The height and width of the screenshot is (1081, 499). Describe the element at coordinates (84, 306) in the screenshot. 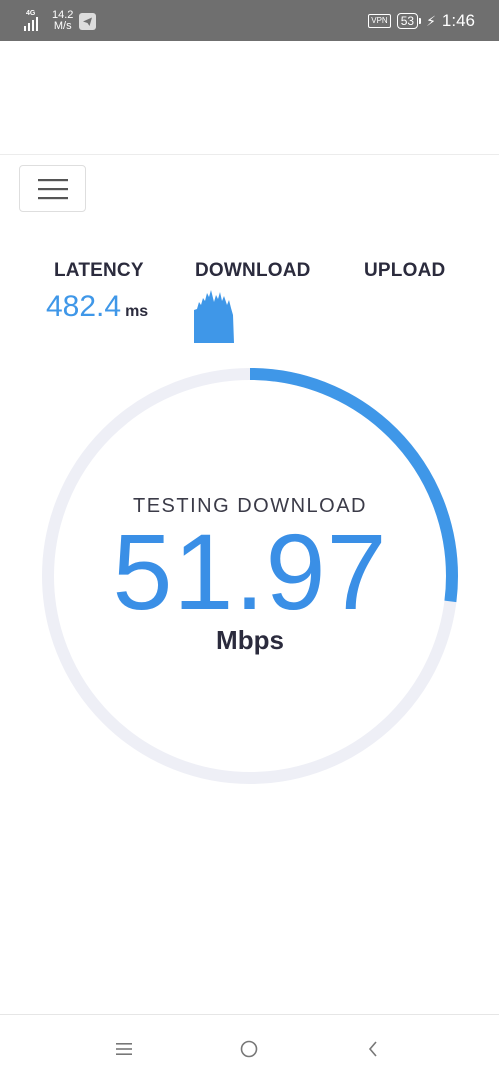

I see `latency-value: 482.4` at that location.